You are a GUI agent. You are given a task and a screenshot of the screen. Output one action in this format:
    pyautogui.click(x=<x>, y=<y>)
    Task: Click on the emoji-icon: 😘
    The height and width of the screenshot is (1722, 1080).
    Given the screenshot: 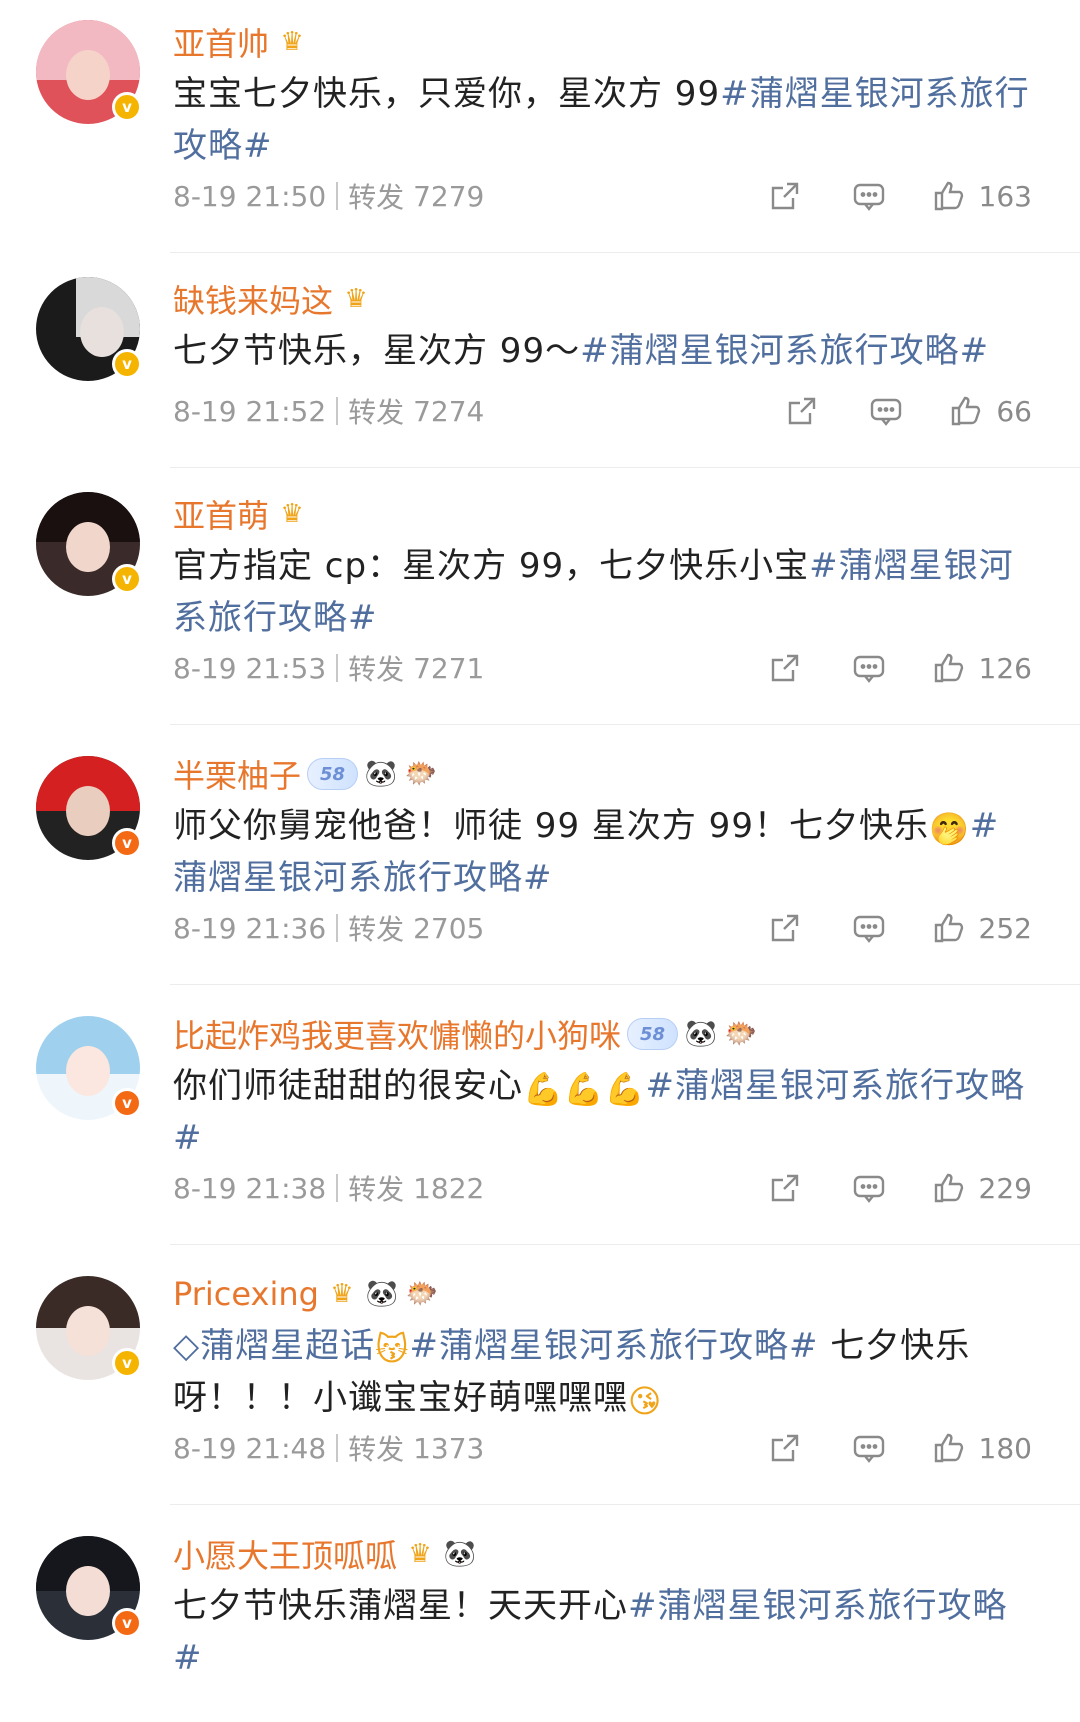 What is the action you would take?
    pyautogui.click(x=645, y=1401)
    